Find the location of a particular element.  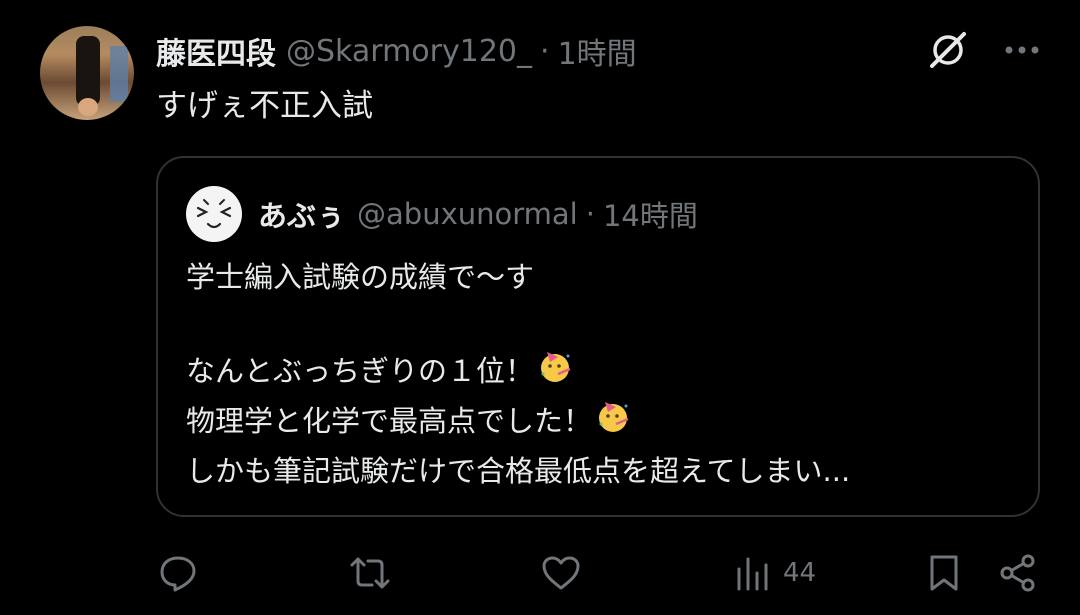

tweet-action-bar: 44 is located at coordinates (540, 573).